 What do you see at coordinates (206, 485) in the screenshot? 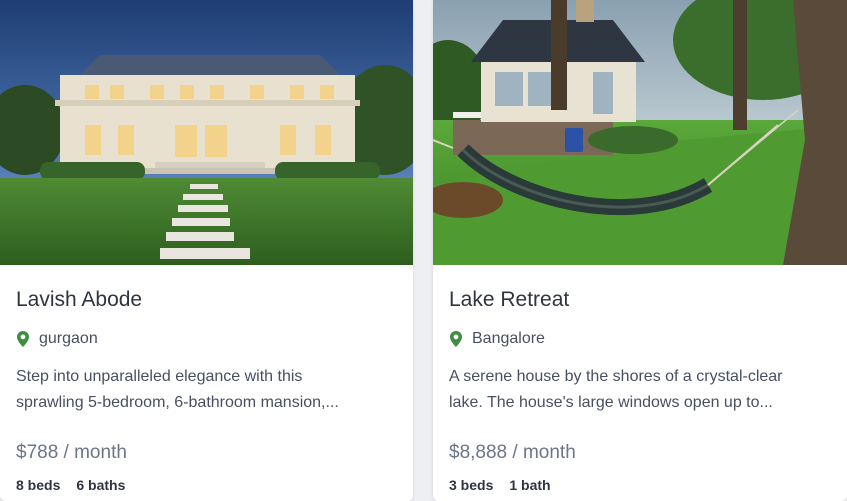
I see `listing-specs: 8 beds 6 baths` at bounding box center [206, 485].